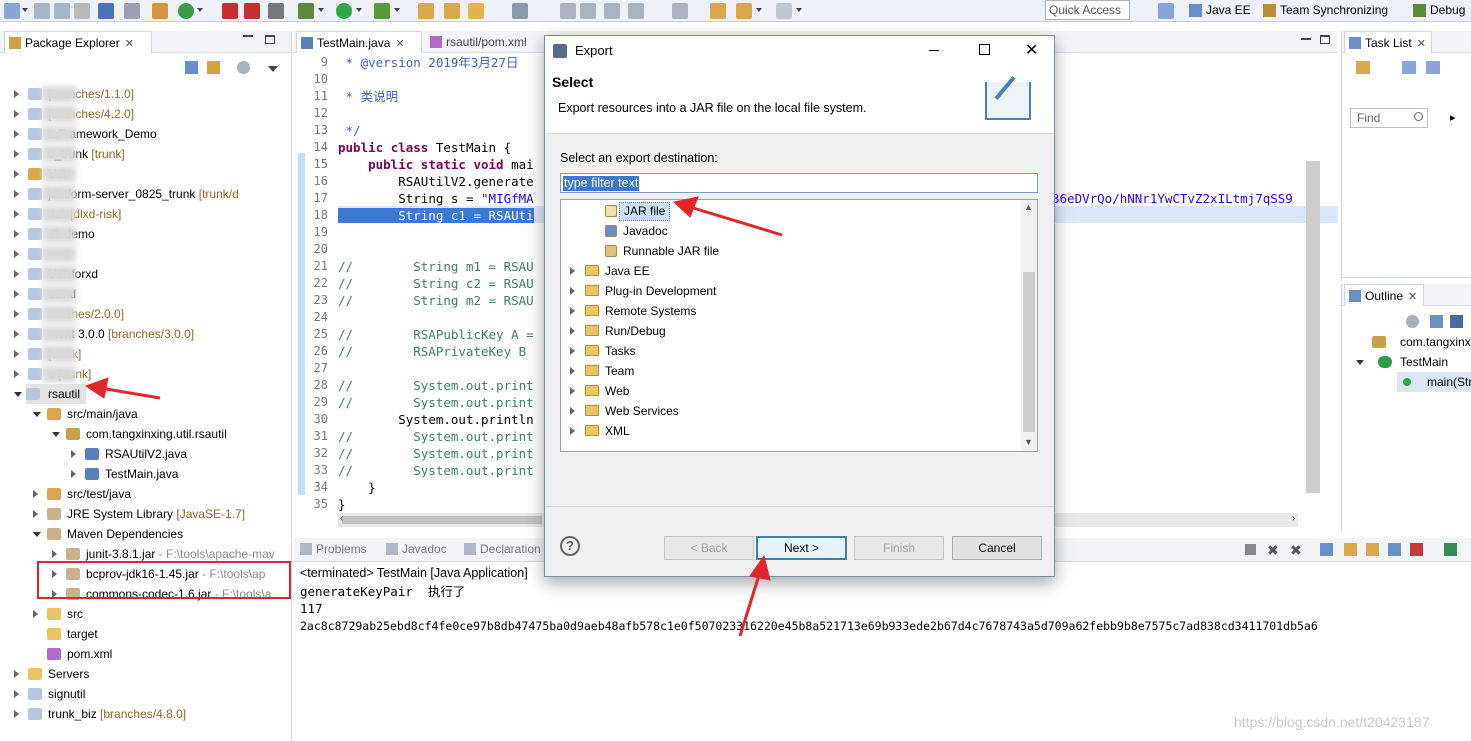 The width and height of the screenshot is (1471, 741). What do you see at coordinates (130, 393) in the screenshot?
I see `arrow-to-rsautil` at bounding box center [130, 393].